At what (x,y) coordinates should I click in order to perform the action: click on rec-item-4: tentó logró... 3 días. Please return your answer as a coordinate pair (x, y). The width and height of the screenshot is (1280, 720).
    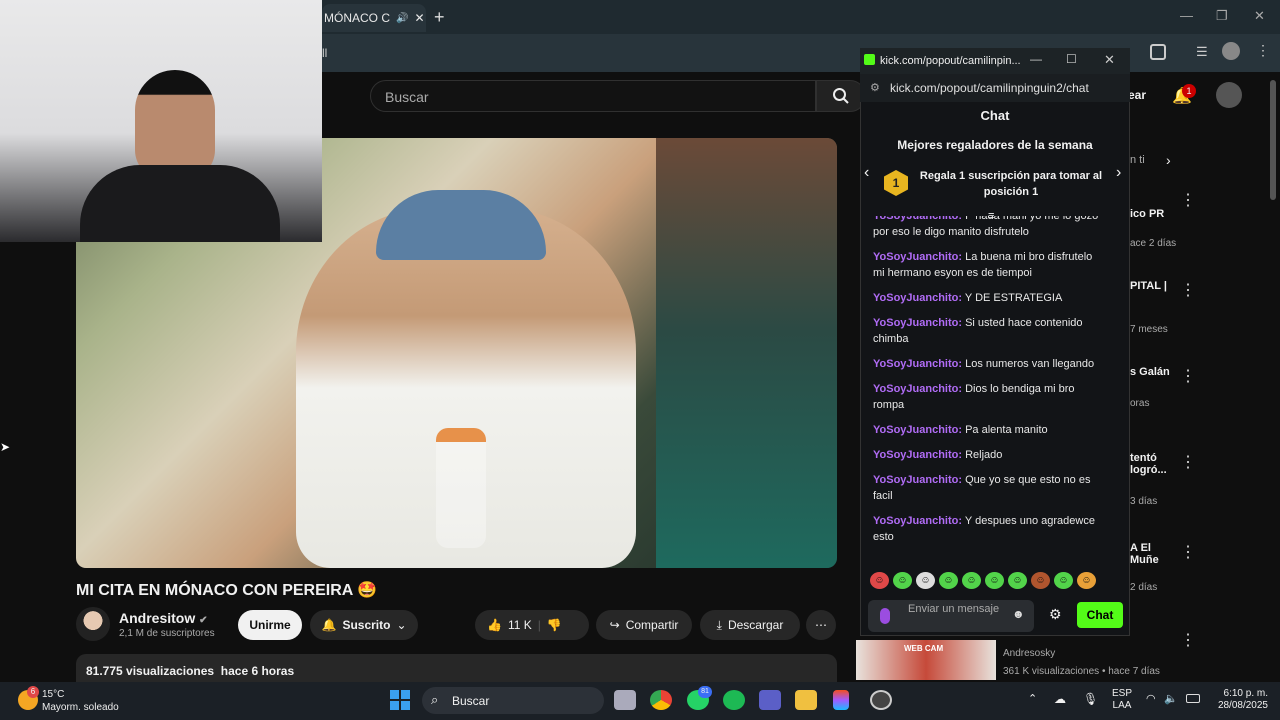
    Looking at the image, I should click on (1150, 479).